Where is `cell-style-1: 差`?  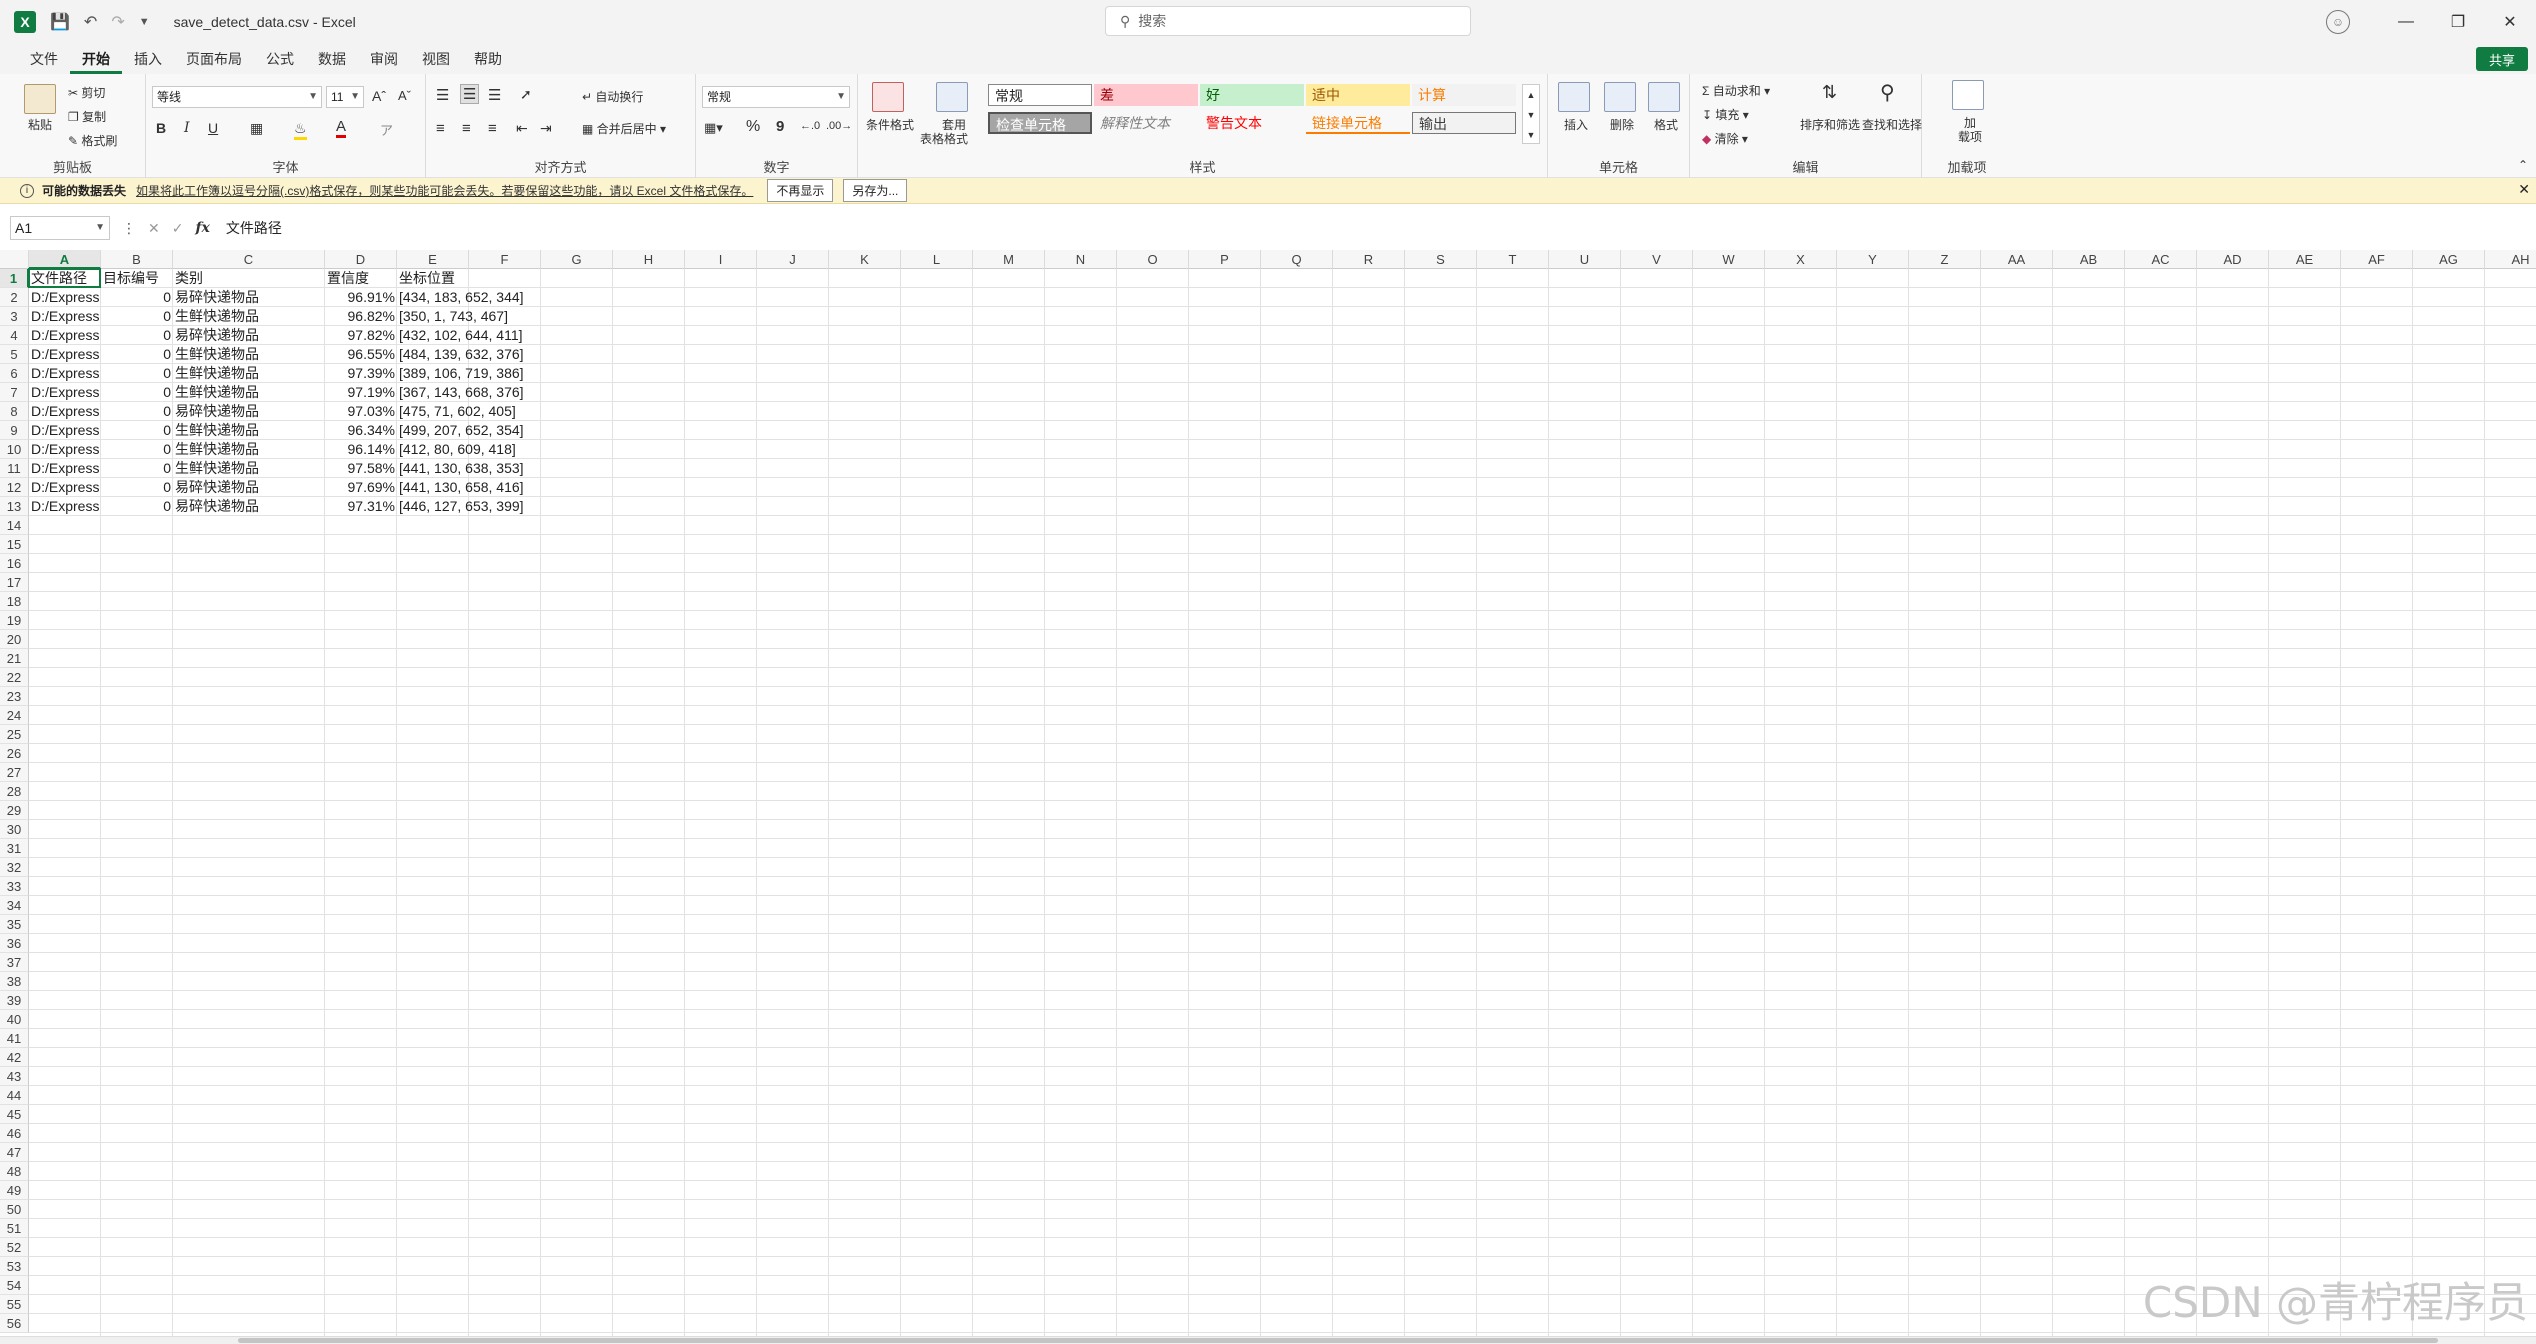
cell-style-1: 差 is located at coordinates (1146, 95).